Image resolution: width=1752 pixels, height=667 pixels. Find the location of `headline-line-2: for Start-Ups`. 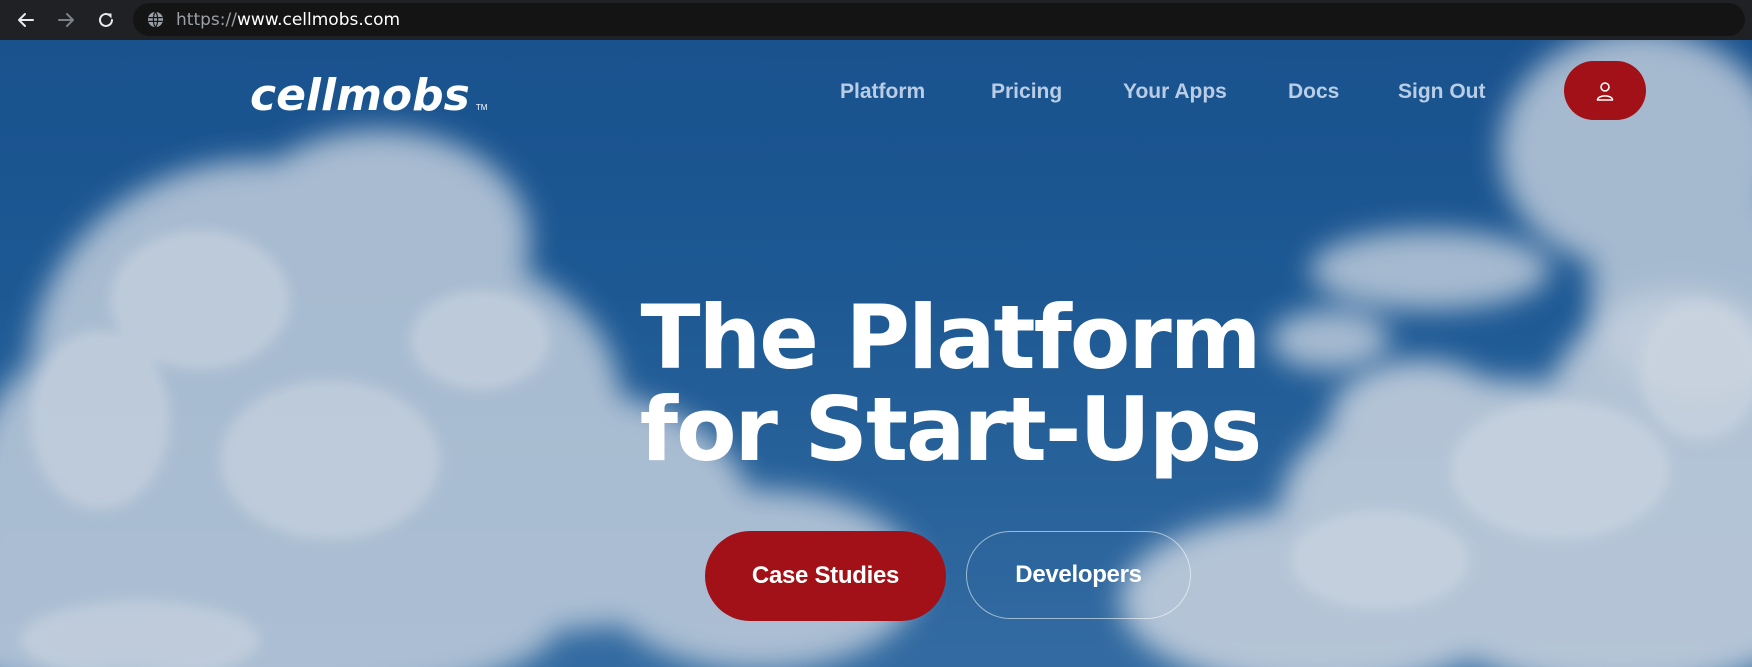

headline-line-2: for Start-Ups is located at coordinates (950, 429).